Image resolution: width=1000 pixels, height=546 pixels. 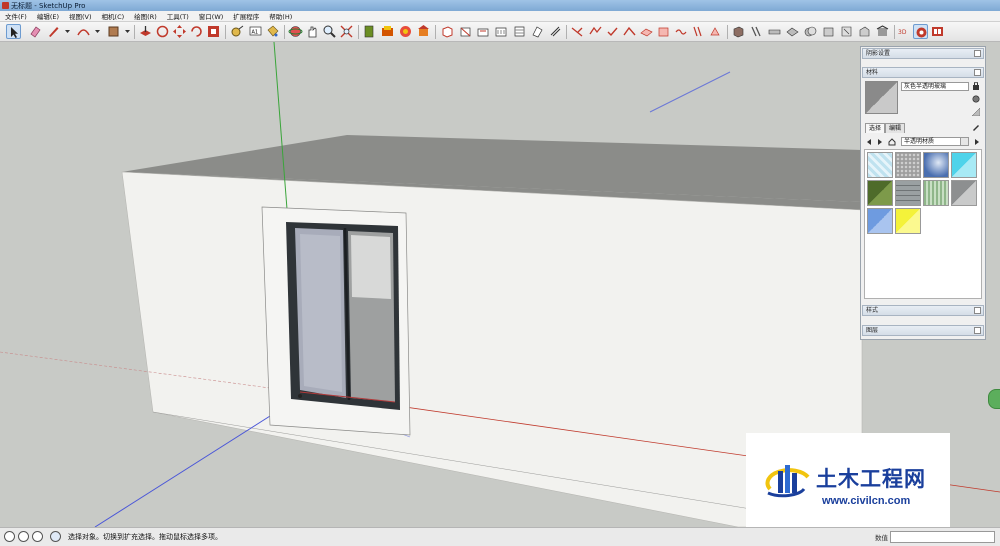 What do you see at coordinates (83, 31) in the screenshot?
I see `arc-icon` at bounding box center [83, 31].